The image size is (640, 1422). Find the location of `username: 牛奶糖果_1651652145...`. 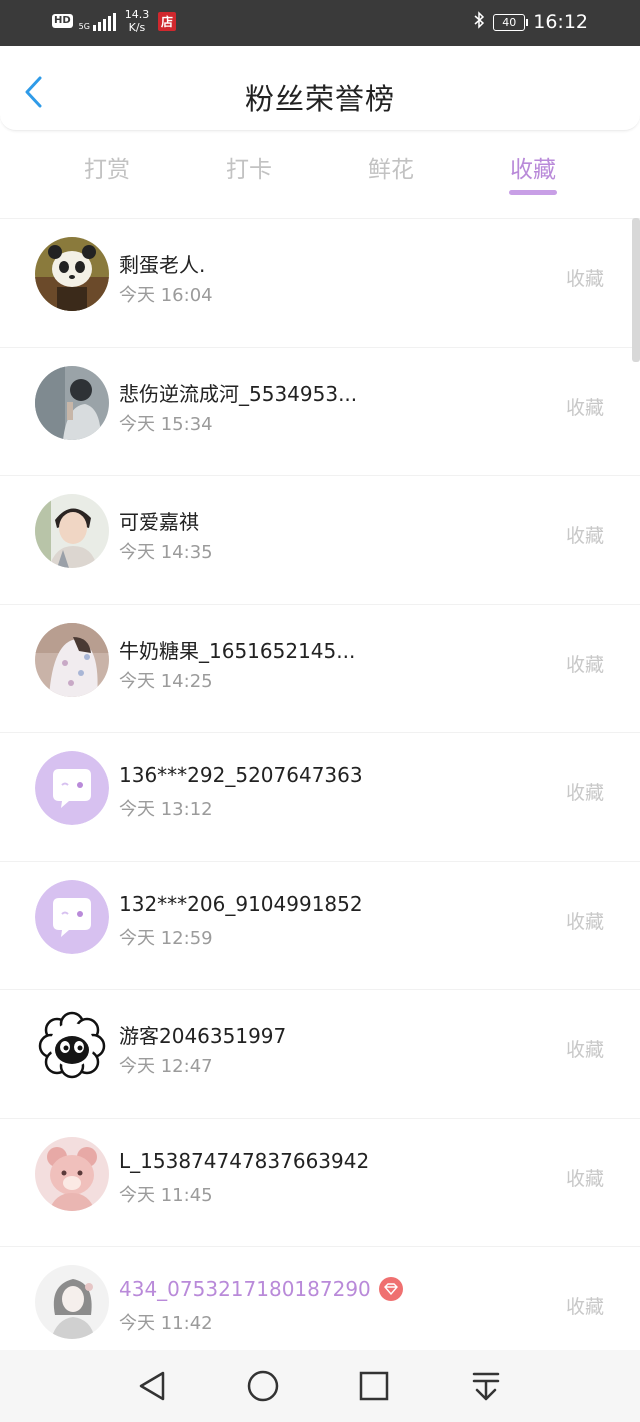

username: 牛奶糖果_1651652145... is located at coordinates (237, 650).